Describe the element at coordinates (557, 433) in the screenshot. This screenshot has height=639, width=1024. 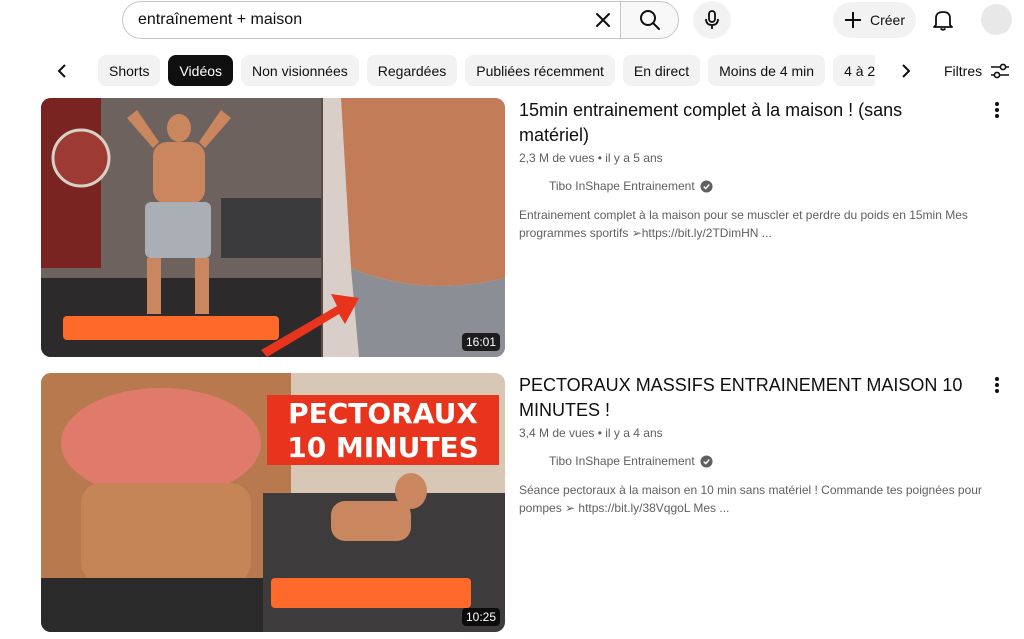
I see `view-count: 3,4 M de vues` at that location.